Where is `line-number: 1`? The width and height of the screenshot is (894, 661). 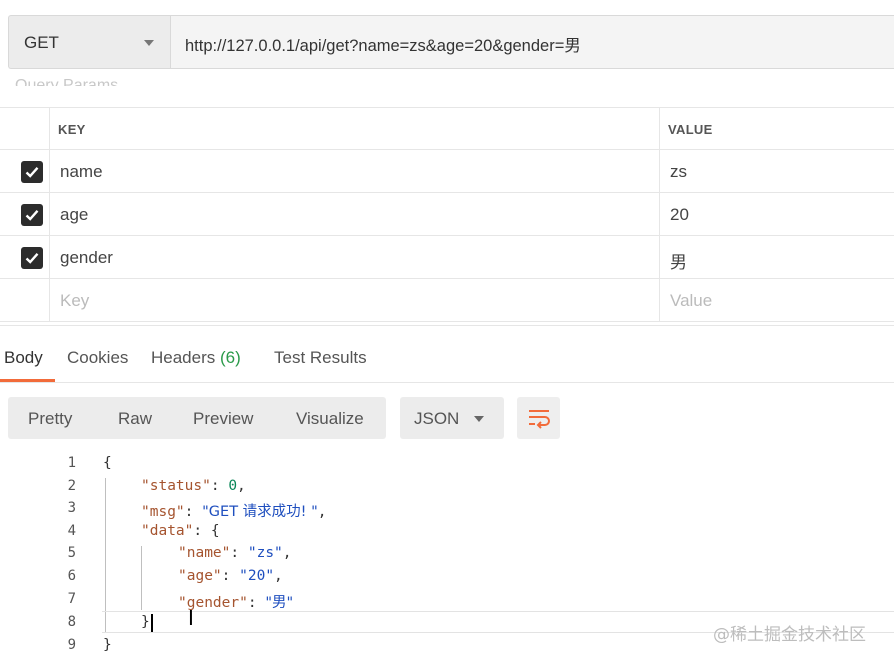 line-number: 1 is located at coordinates (71, 463).